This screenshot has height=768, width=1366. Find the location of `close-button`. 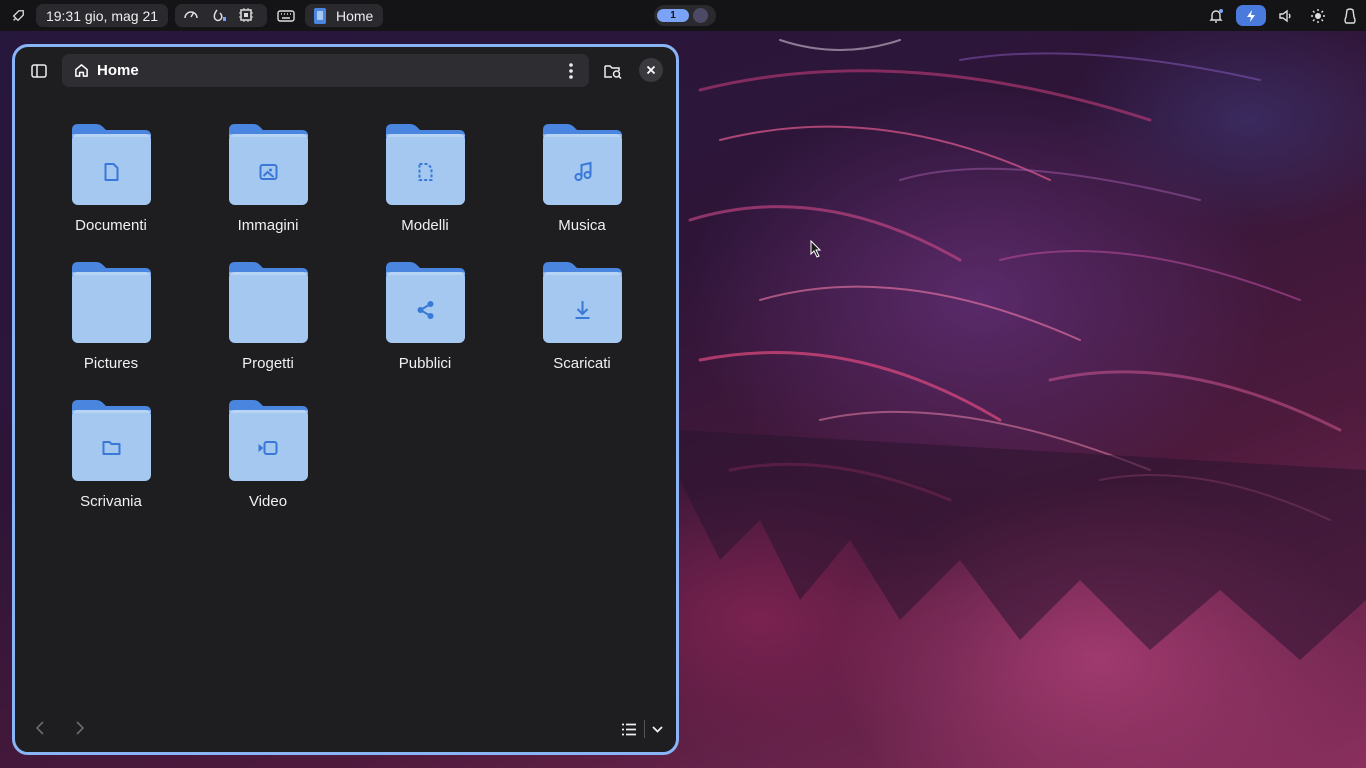

close-button is located at coordinates (651, 70).